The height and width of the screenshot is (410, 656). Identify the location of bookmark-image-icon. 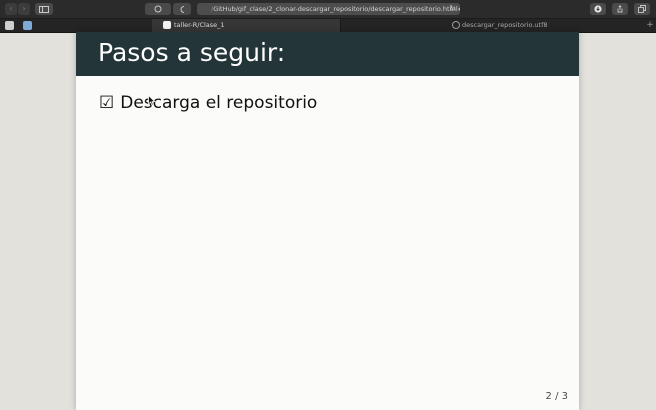
(27, 25).